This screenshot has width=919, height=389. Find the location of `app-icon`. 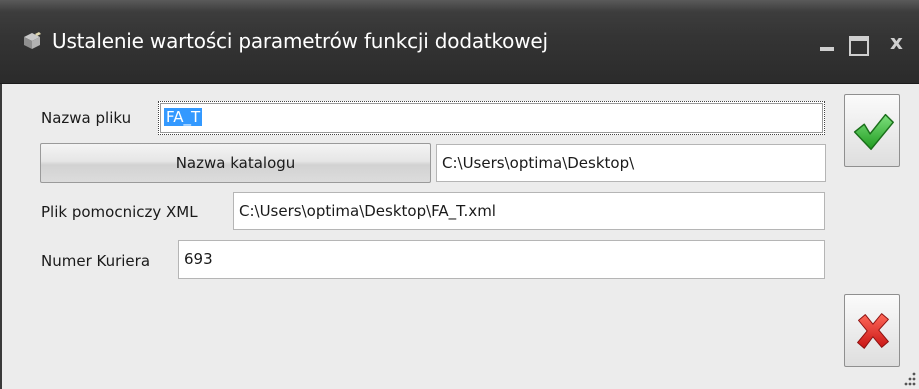

app-icon is located at coordinates (32, 40).